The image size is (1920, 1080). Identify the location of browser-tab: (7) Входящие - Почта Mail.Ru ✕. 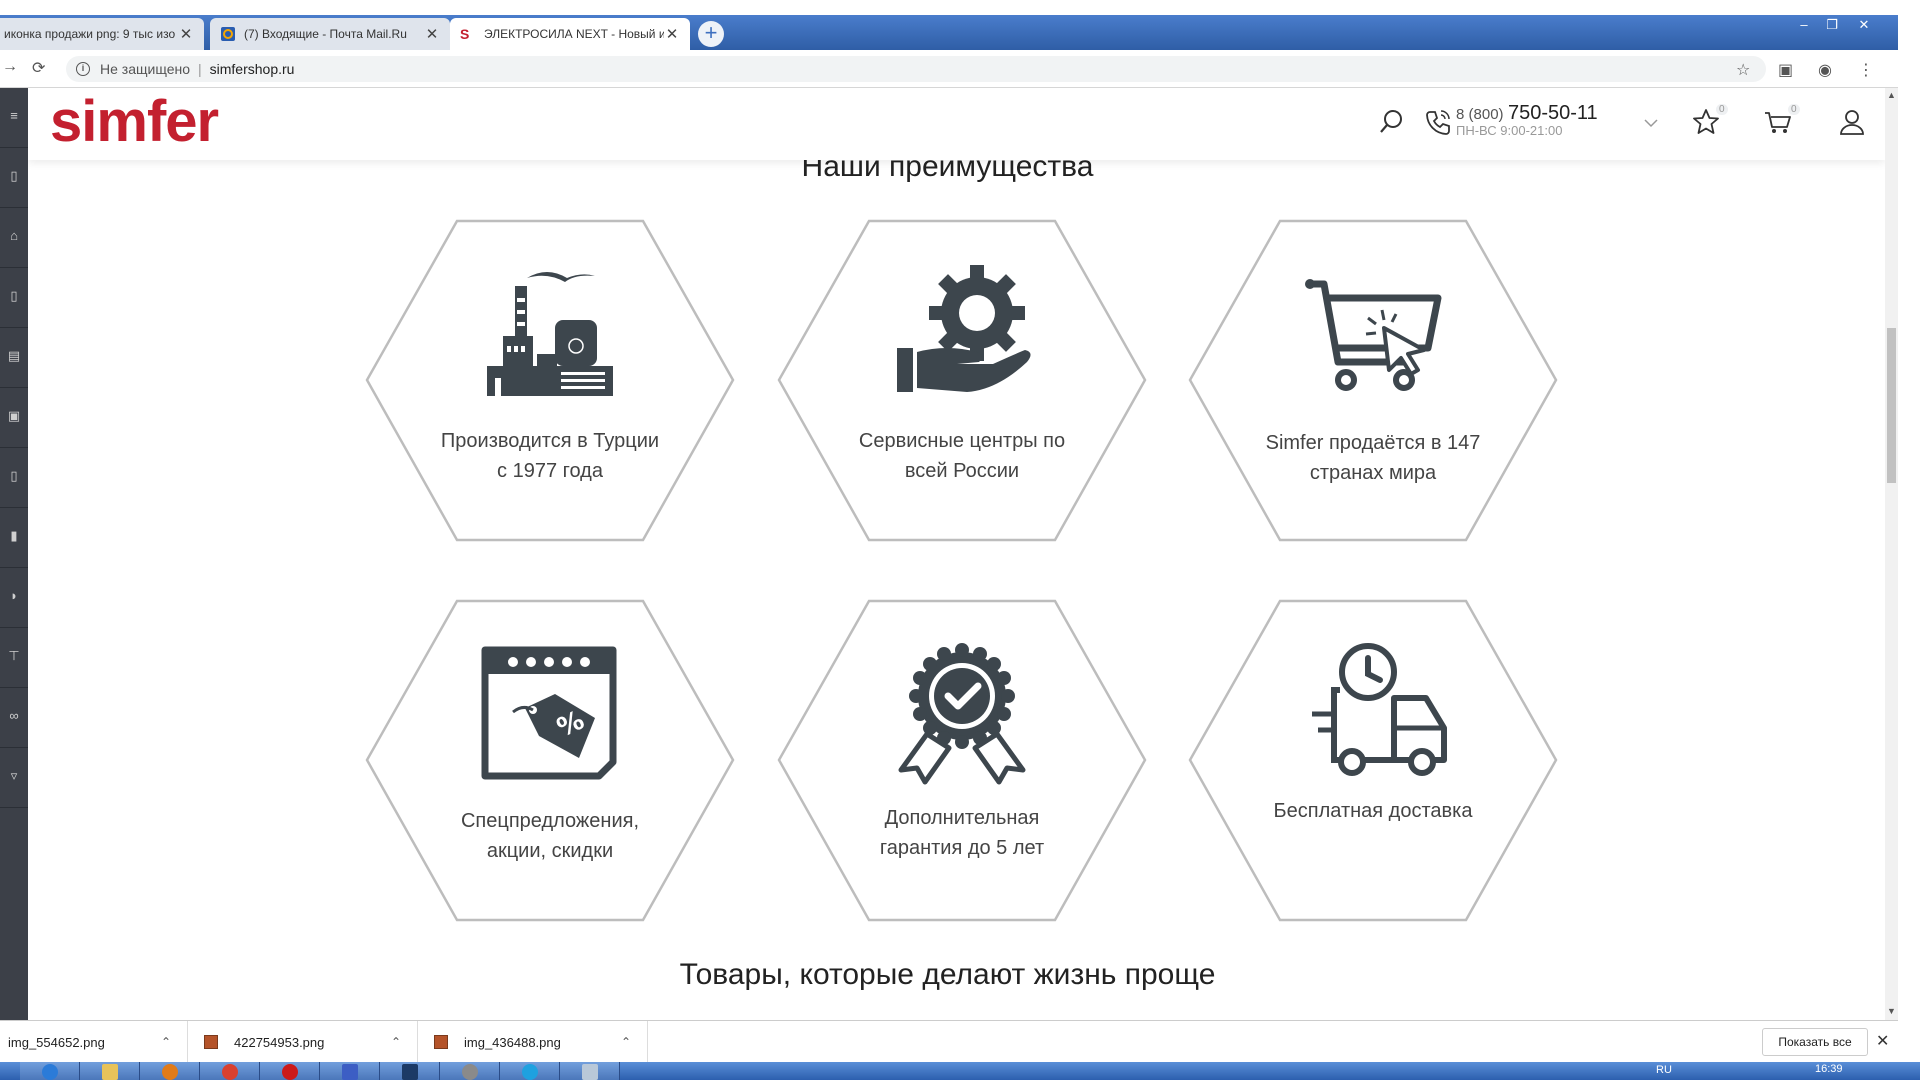
(330, 34).